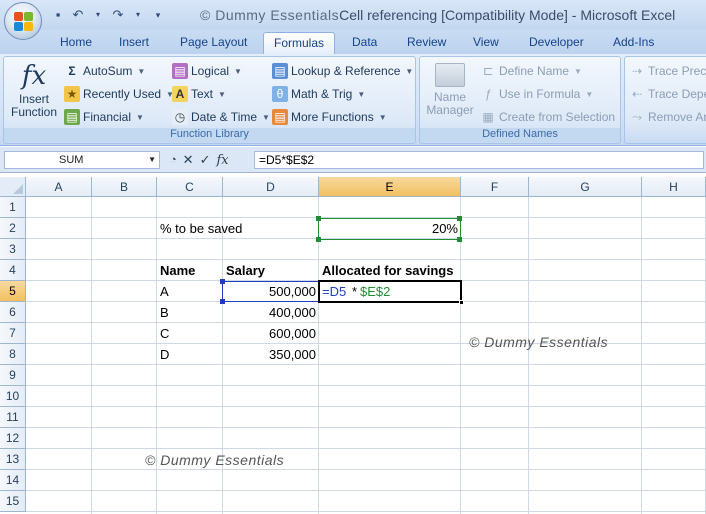  I want to click on math-trig-button: θ Math & Trig ▼, so click(318, 94).